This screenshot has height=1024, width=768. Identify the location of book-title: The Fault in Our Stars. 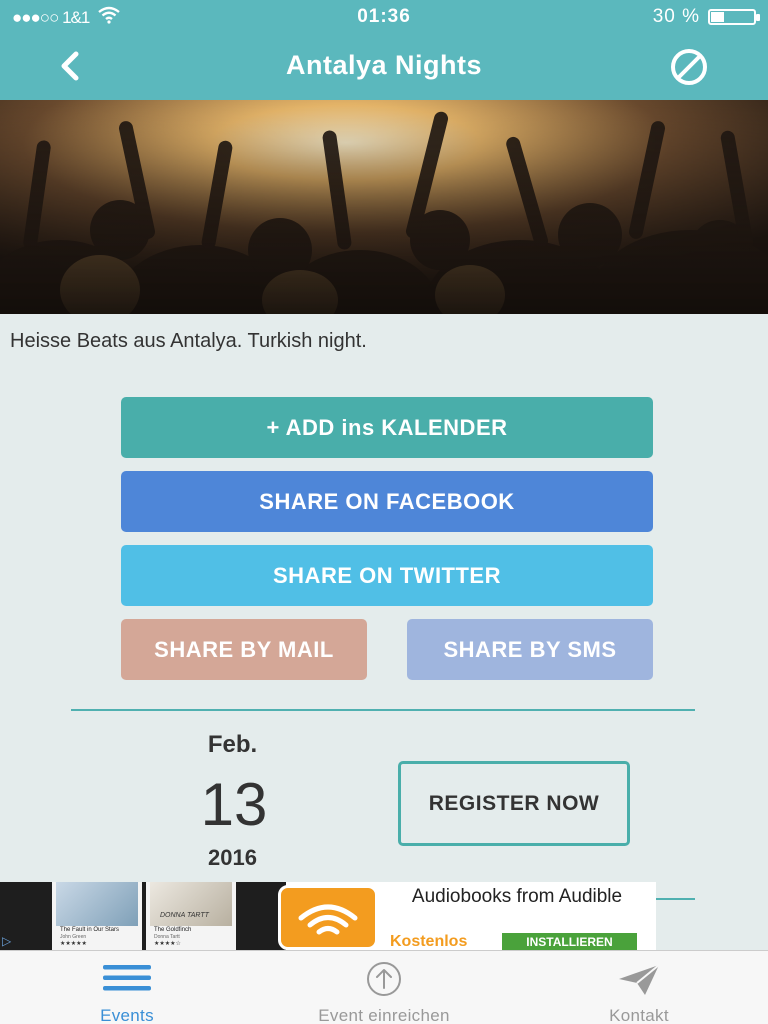
(90, 930).